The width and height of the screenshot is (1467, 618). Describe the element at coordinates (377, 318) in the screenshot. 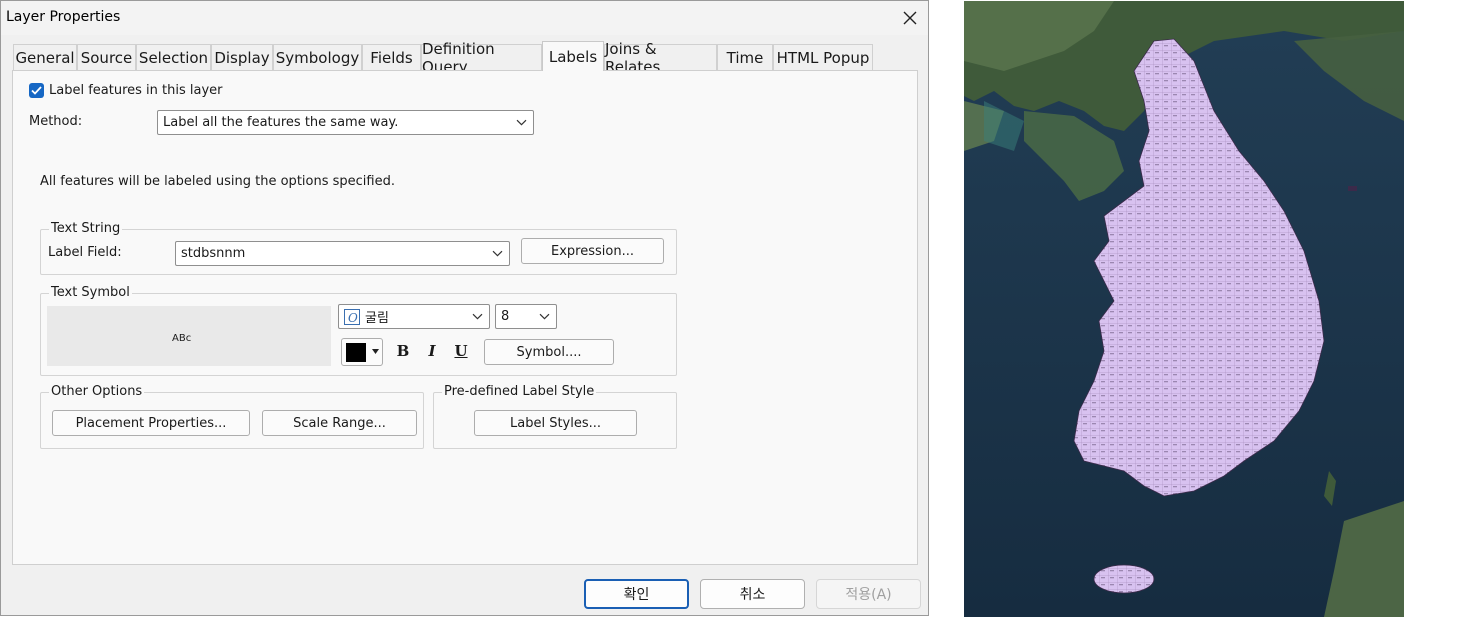

I see `font-value: 굴림` at that location.